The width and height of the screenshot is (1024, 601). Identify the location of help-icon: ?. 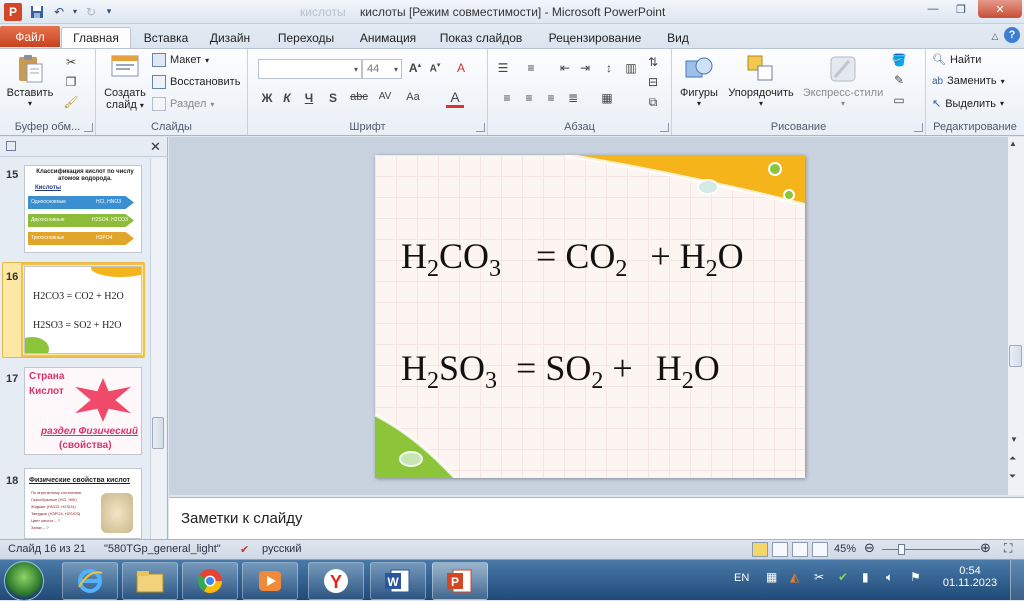
(1012, 35).